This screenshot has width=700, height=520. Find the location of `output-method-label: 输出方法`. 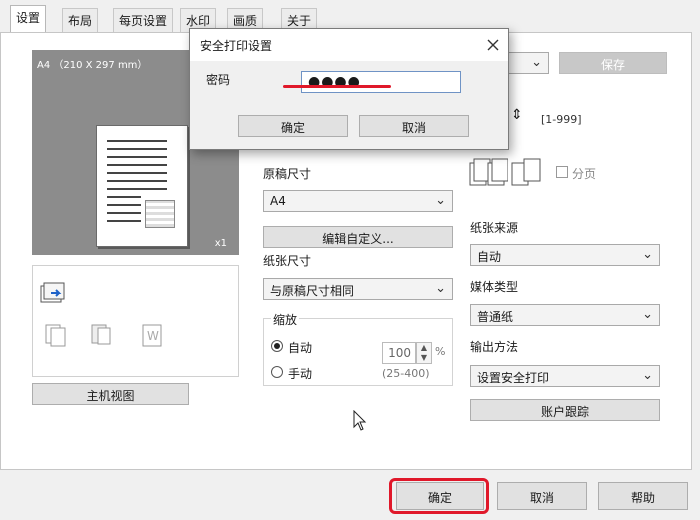

output-method-label: 输出方法 is located at coordinates (494, 347).